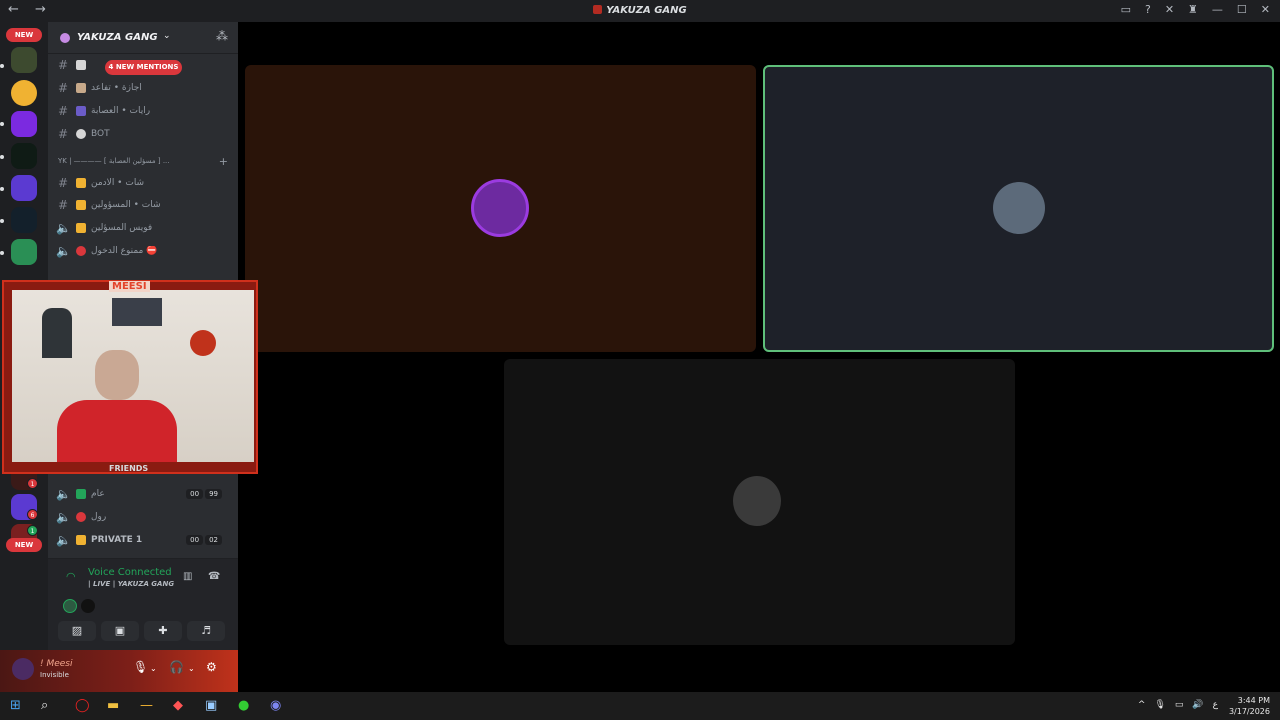 Image resolution: width=1280 pixels, height=720 pixels. Describe the element at coordinates (1197, 705) in the screenshot. I see `volume-icon: 🔊` at that location.